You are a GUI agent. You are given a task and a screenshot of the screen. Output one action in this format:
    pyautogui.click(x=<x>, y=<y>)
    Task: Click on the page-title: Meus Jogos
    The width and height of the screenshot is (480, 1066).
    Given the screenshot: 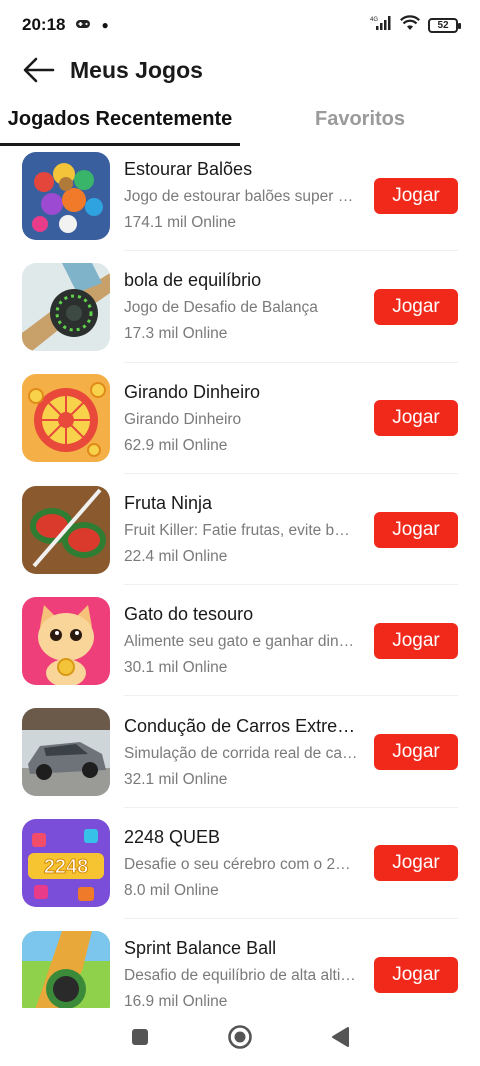 What is the action you would take?
    pyautogui.click(x=136, y=69)
    